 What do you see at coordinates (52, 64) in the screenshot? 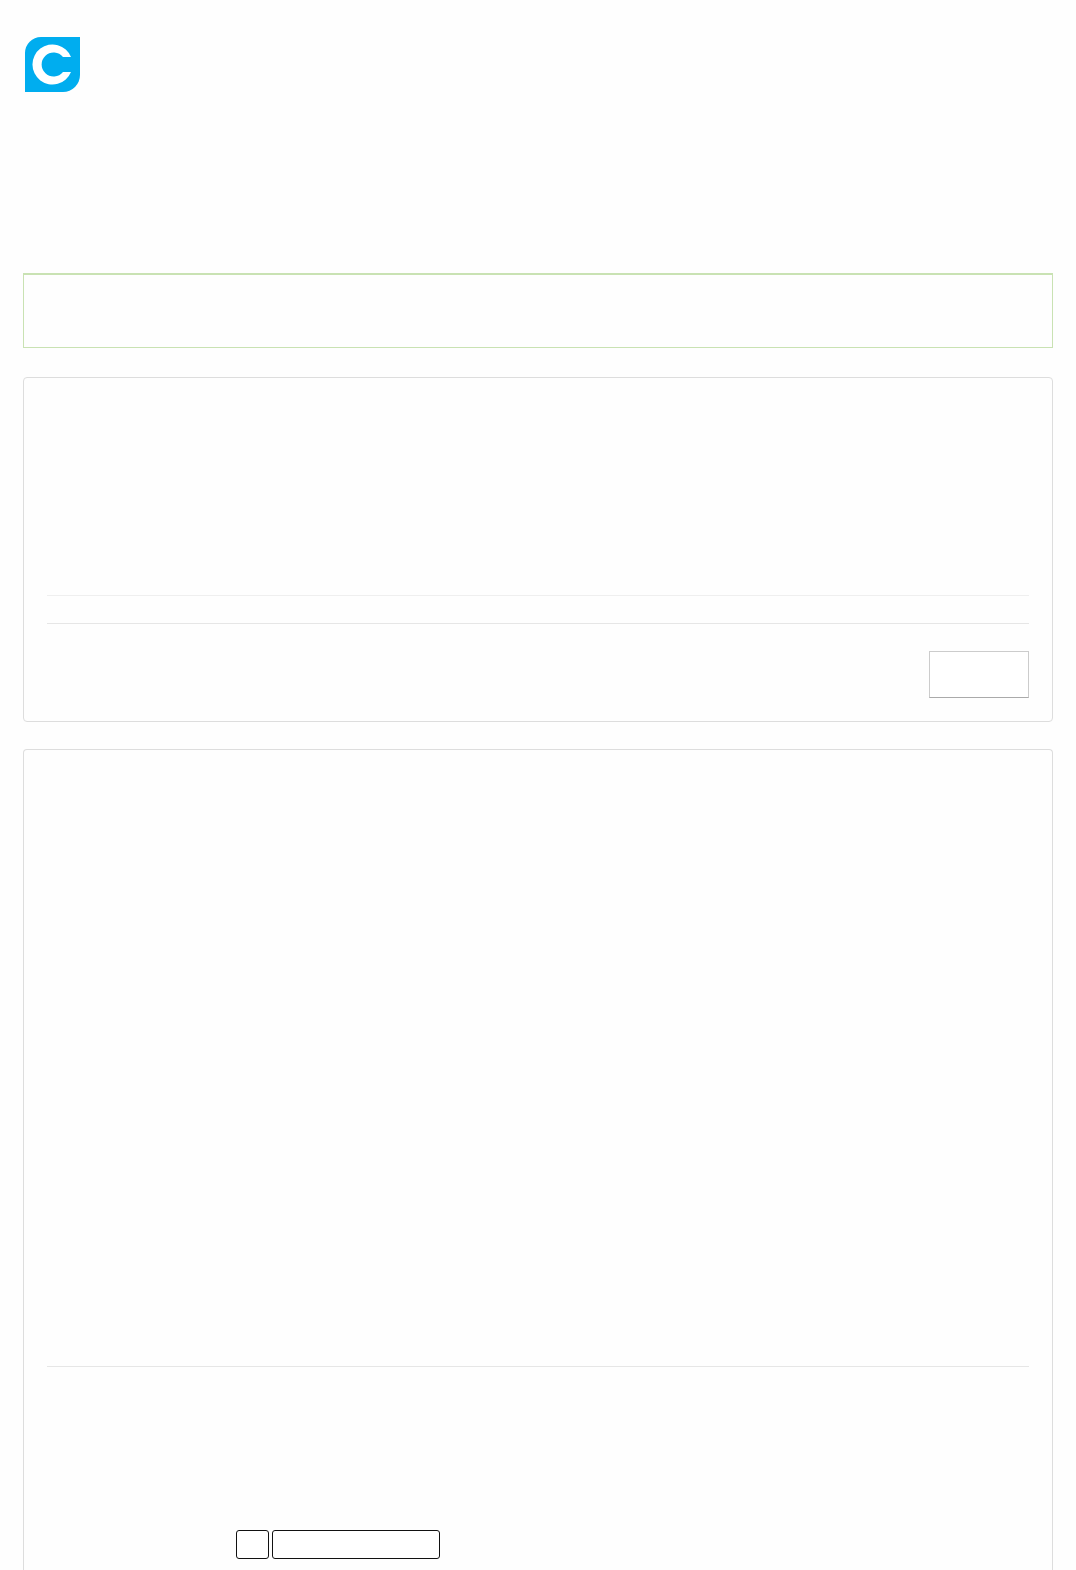
I see `logo-icon` at bounding box center [52, 64].